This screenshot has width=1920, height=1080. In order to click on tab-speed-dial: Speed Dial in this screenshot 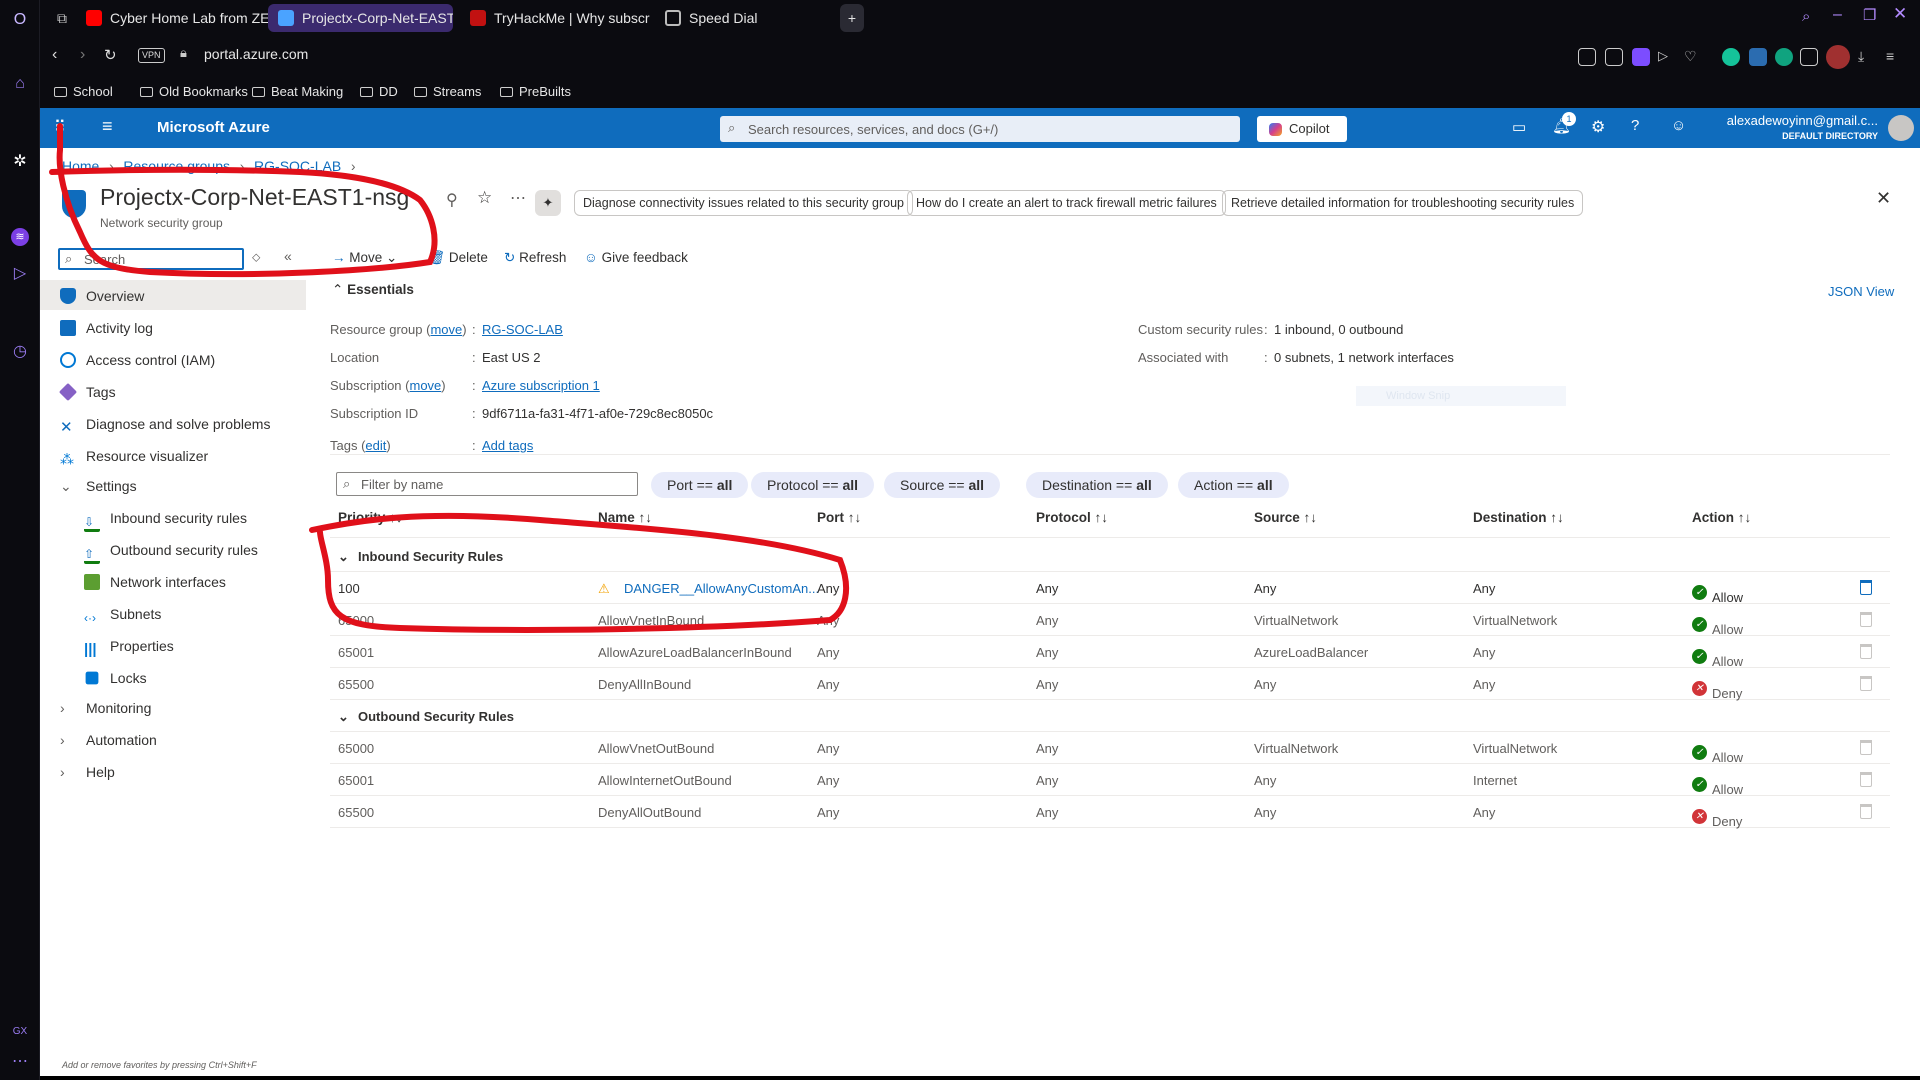, I will do `click(730, 18)`.